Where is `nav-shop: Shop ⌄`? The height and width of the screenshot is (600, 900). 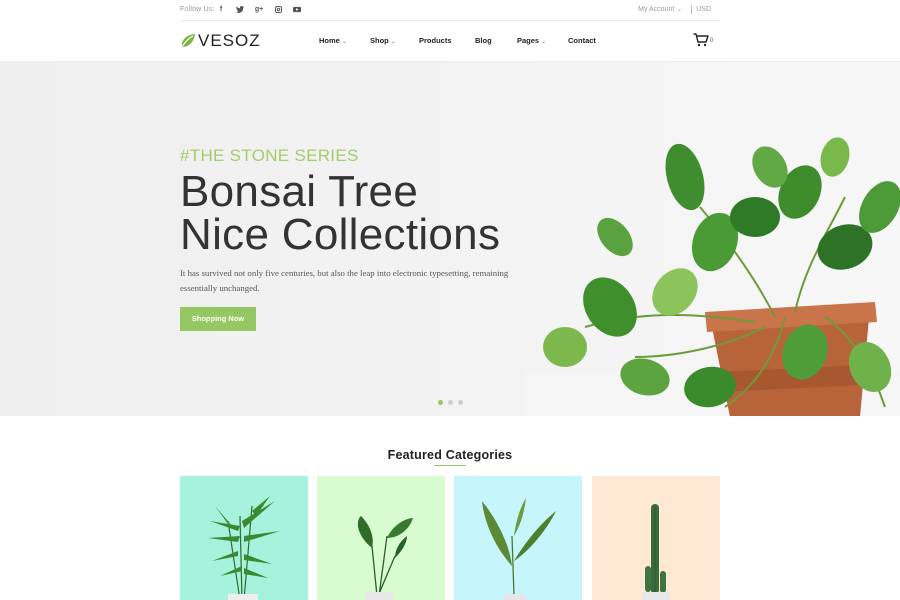 nav-shop: Shop ⌄ is located at coordinates (383, 40).